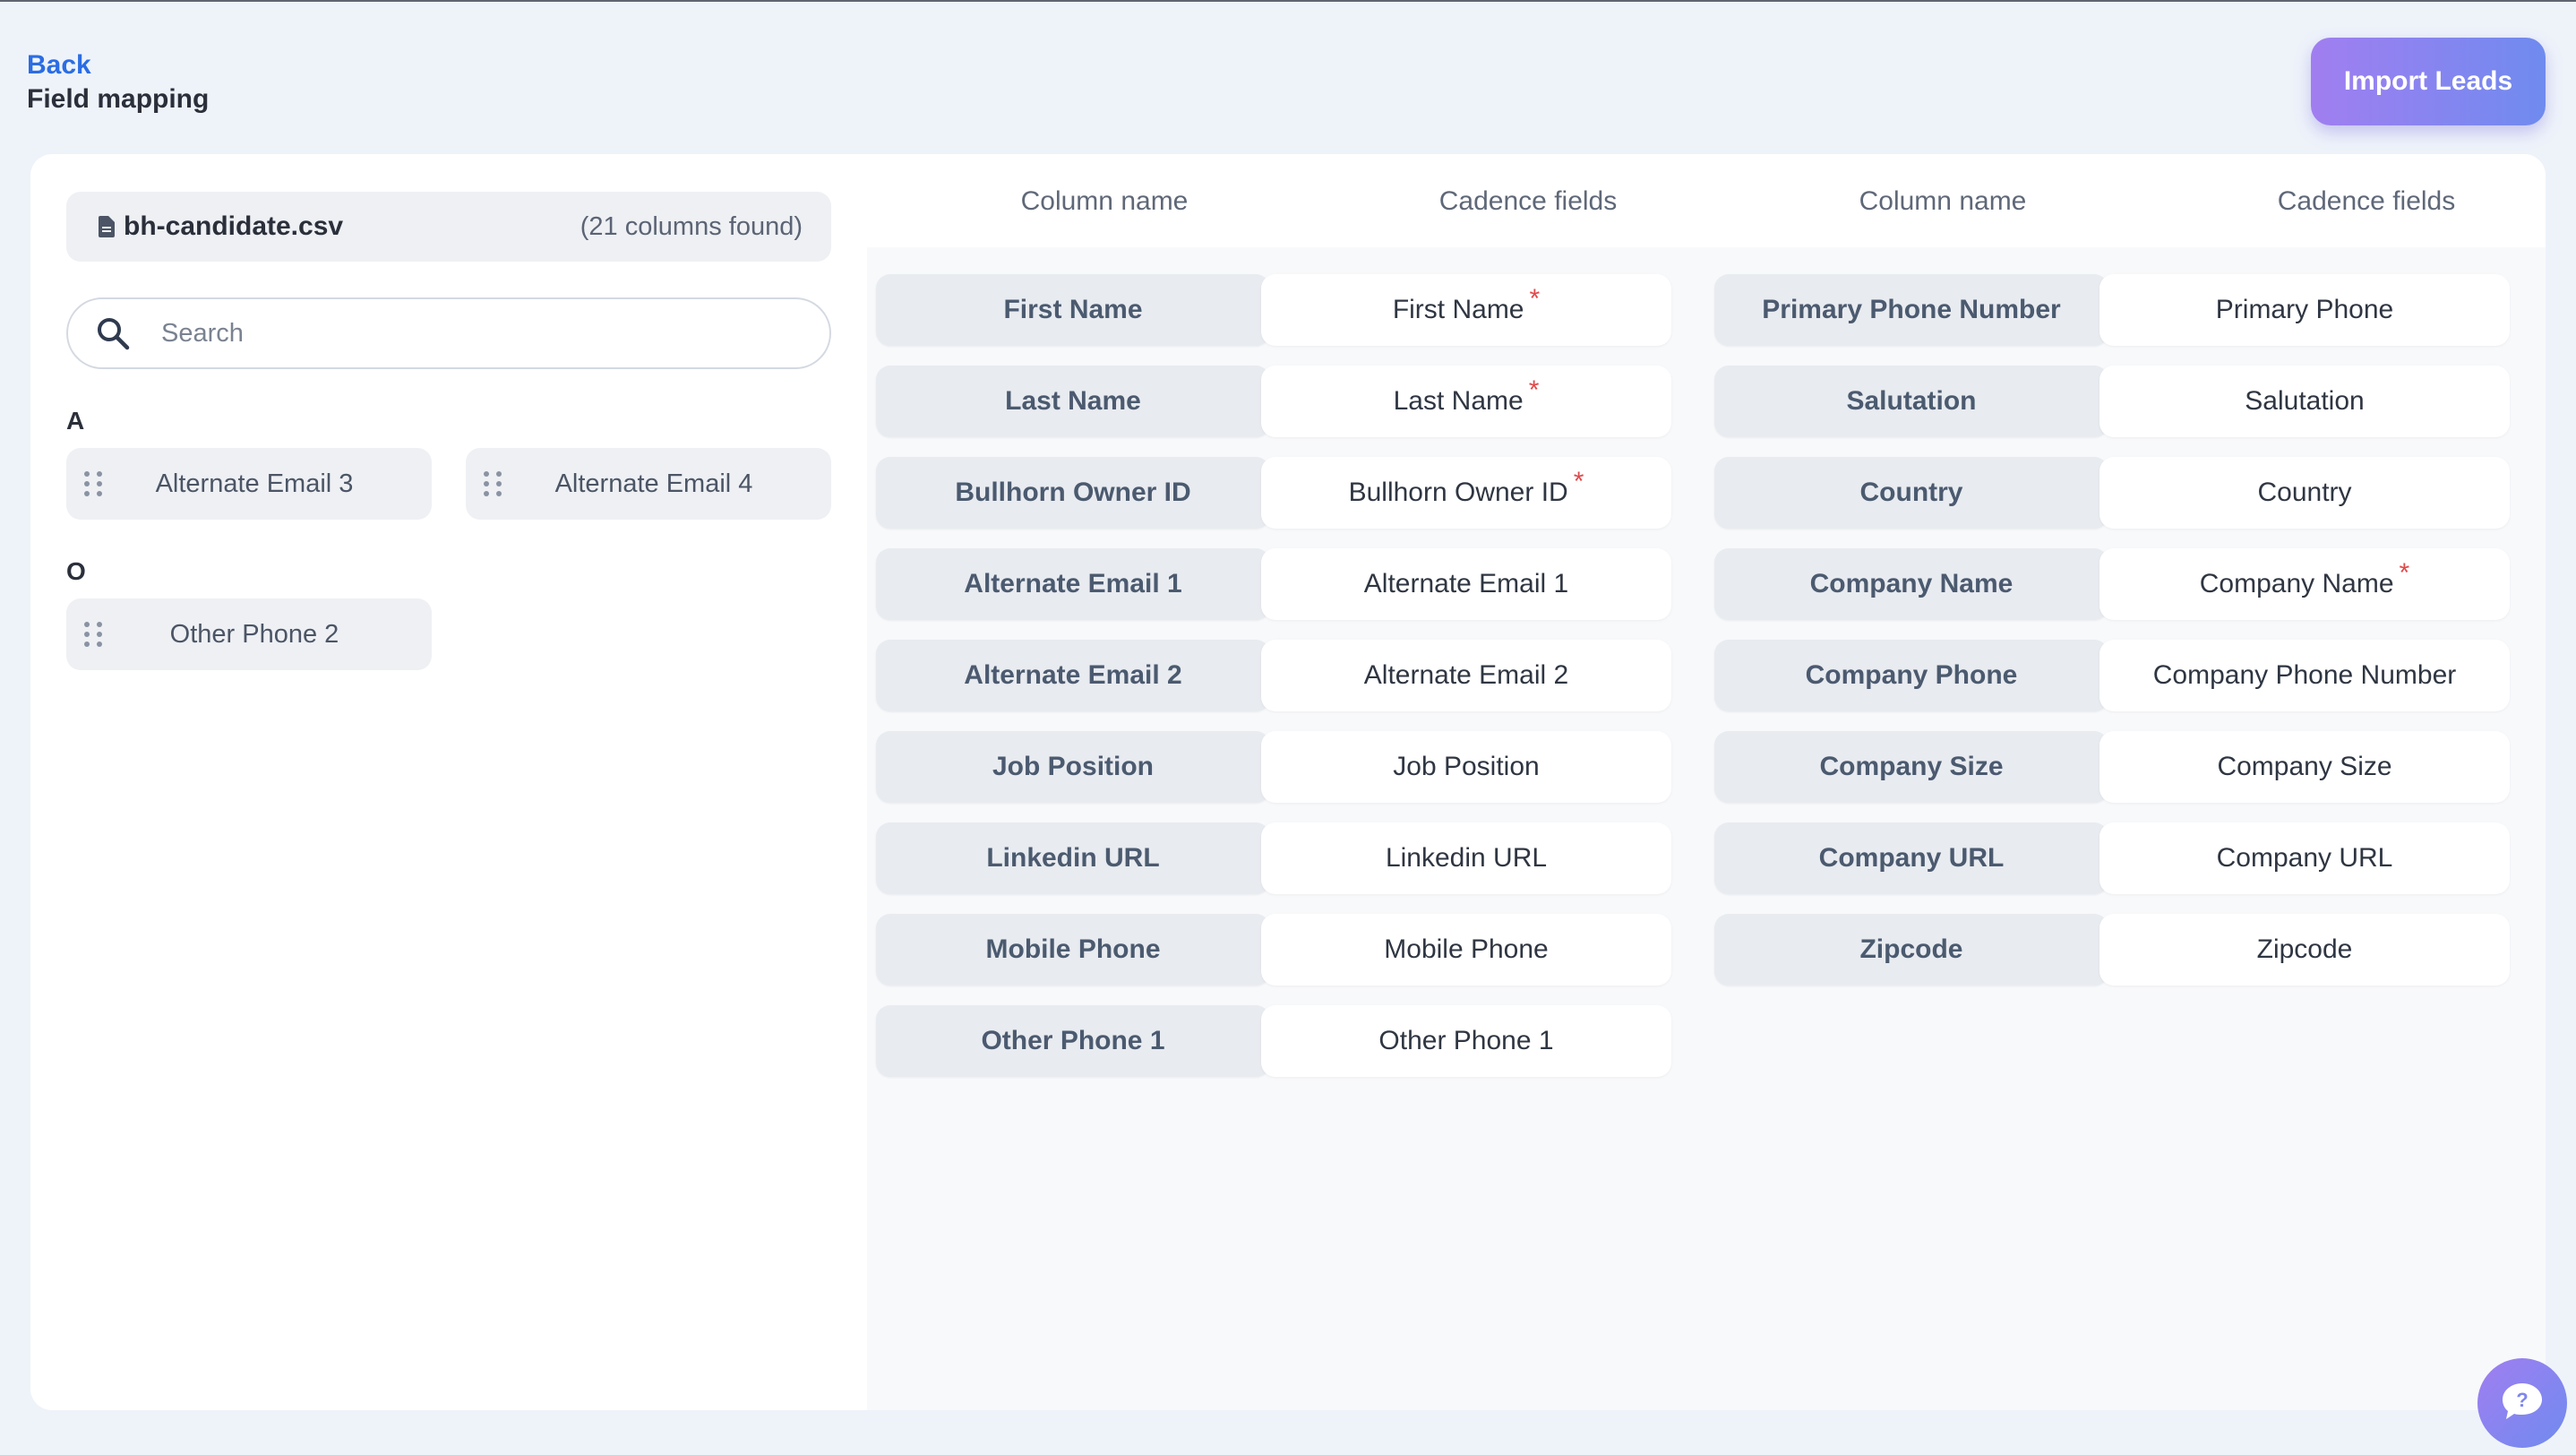 The width and height of the screenshot is (2576, 1455). I want to click on mapping-row: Primary Phone Number Primary Phone, so click(2117, 310).